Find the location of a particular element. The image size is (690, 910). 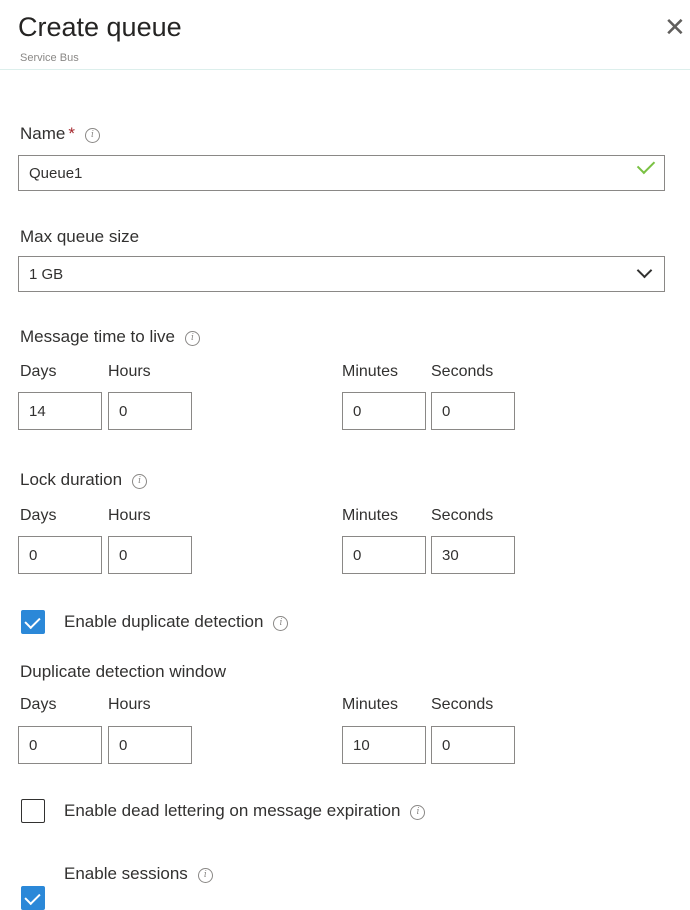

close-icon: ✕ is located at coordinates (675, 27).